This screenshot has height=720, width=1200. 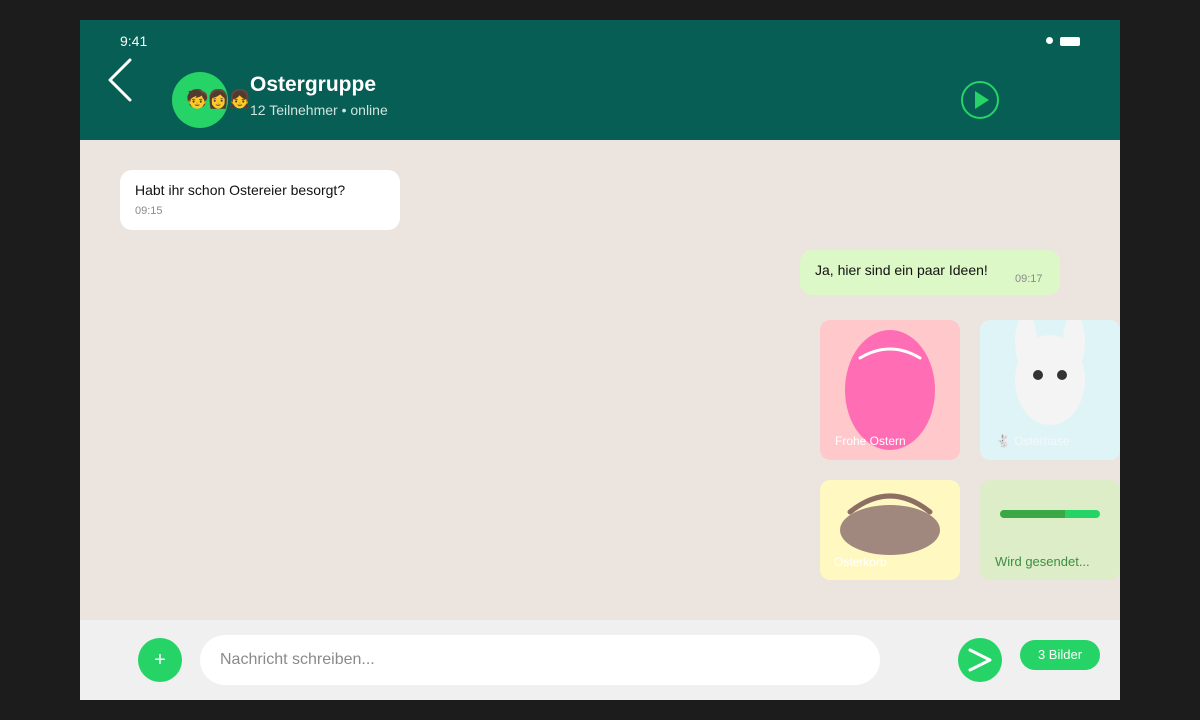 I want to click on status-time: 9:41, so click(x=134, y=41).